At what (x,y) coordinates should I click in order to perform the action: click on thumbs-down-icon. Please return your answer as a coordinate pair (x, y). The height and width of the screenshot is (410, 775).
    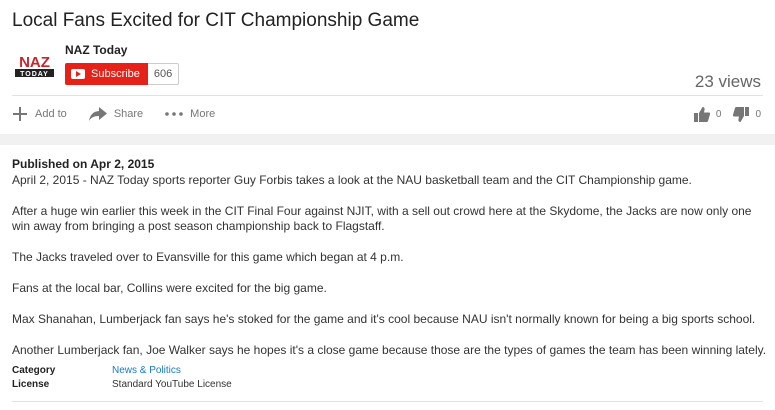
    Looking at the image, I should click on (741, 114).